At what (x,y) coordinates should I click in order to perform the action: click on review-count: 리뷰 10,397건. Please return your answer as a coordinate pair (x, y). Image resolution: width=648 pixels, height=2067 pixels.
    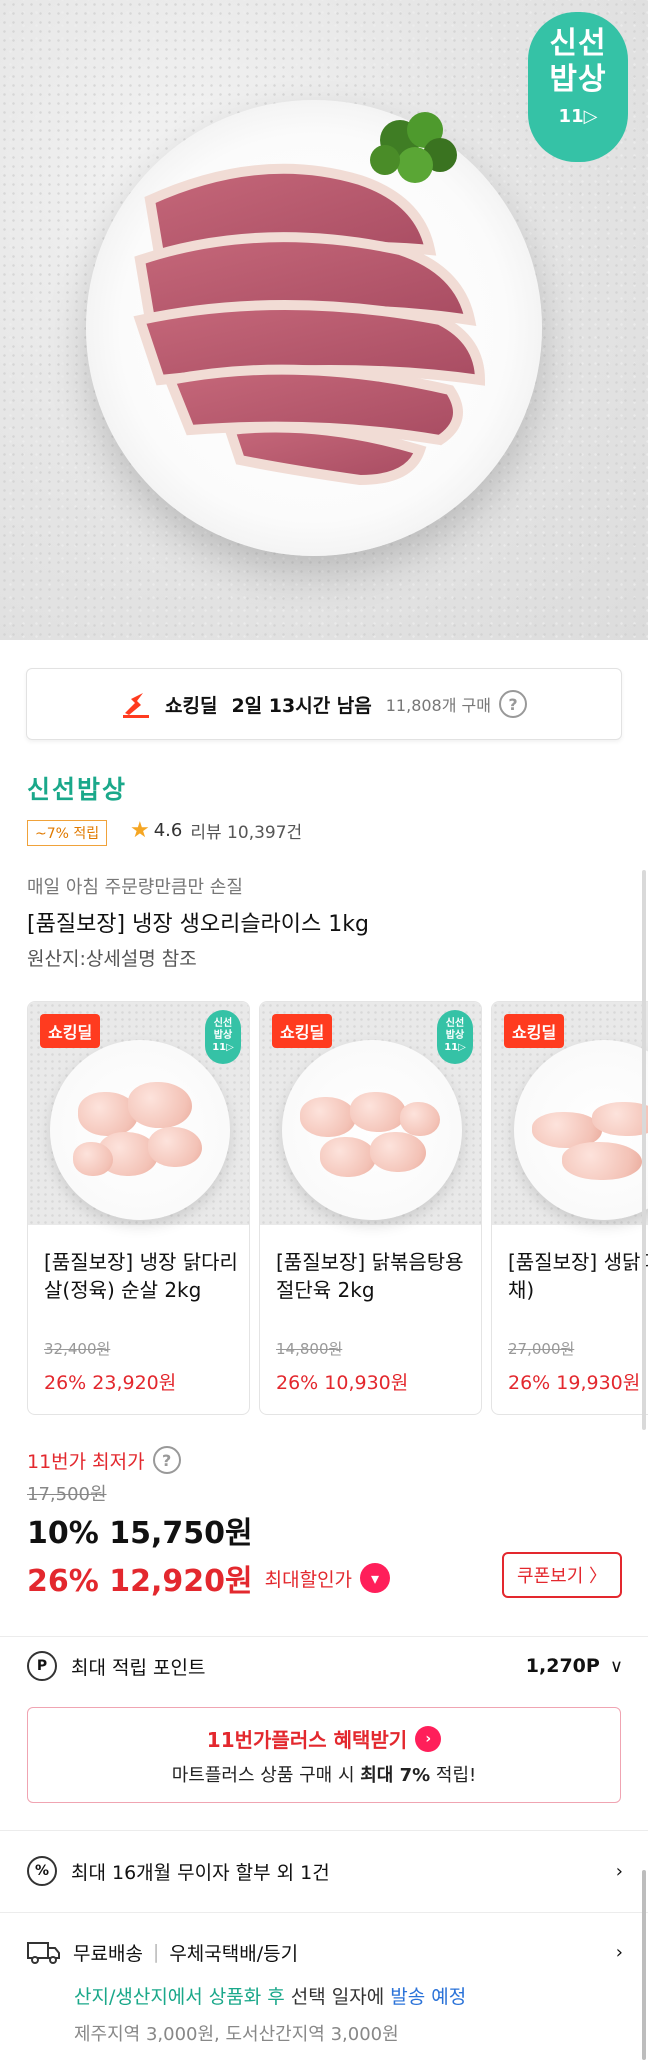
    Looking at the image, I should click on (246, 830).